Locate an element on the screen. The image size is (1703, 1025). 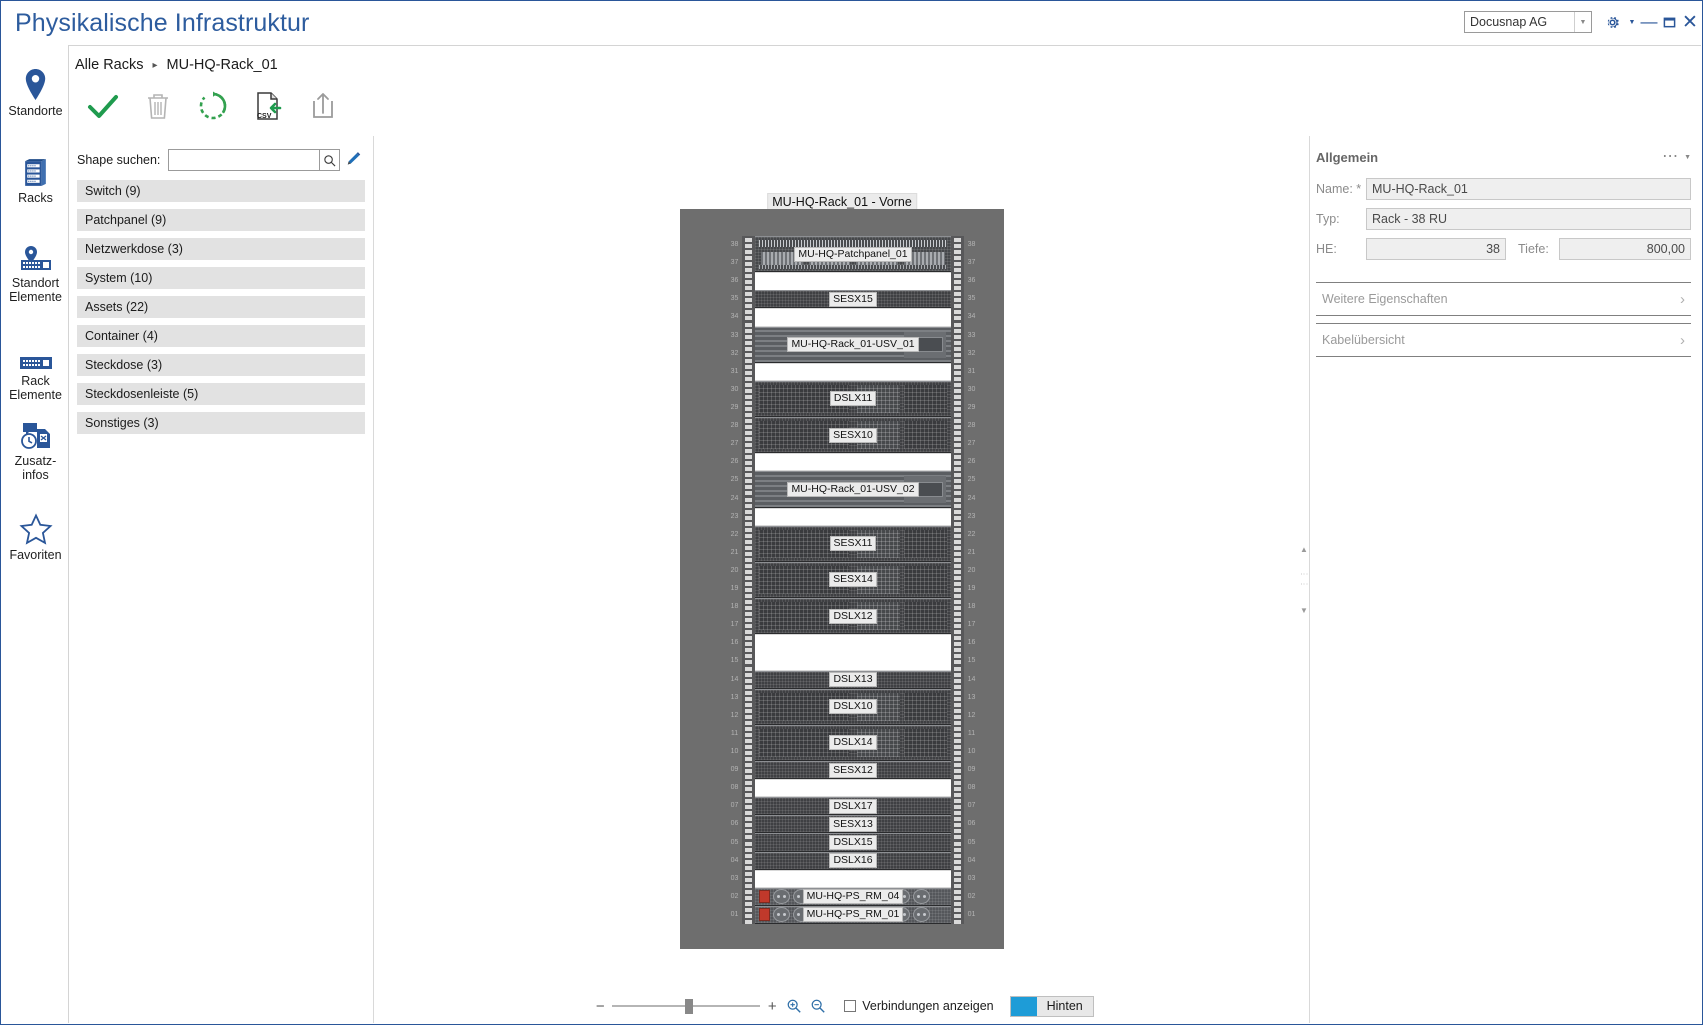
zoom-reset-icon is located at coordinates (818, 1006).